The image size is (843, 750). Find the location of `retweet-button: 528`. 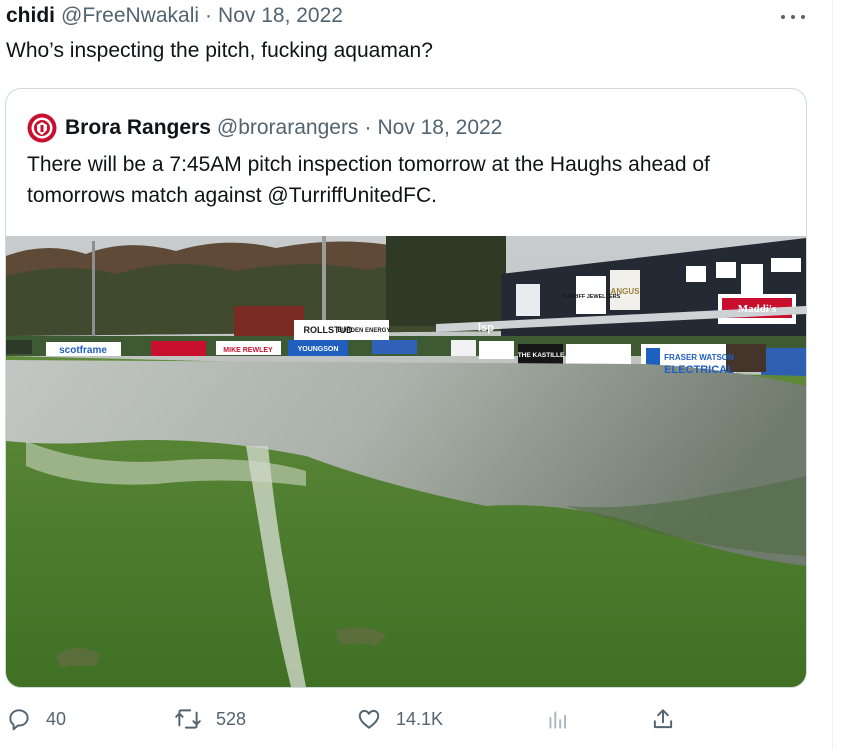

retweet-button: 528 is located at coordinates (210, 719).